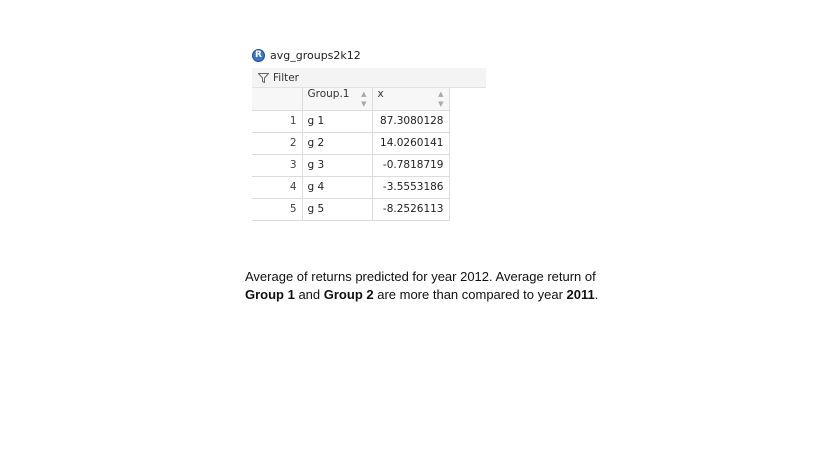 Image resolution: width=819 pixels, height=460 pixels. I want to click on cell-group: g 3, so click(337, 165).